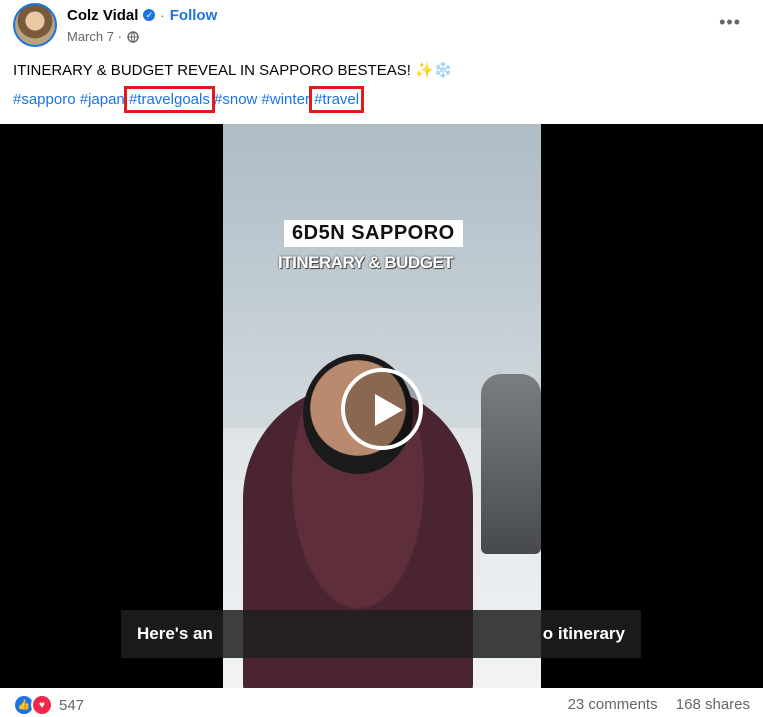  I want to click on video-subtitle: ITINERARY & BUDGET, so click(366, 262).